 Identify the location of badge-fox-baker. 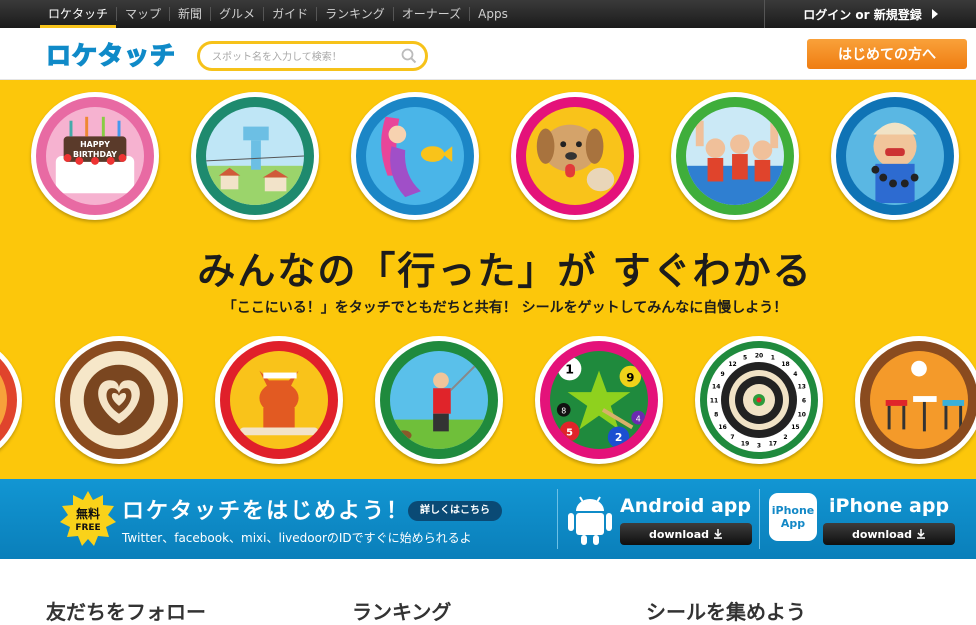
(279, 400).